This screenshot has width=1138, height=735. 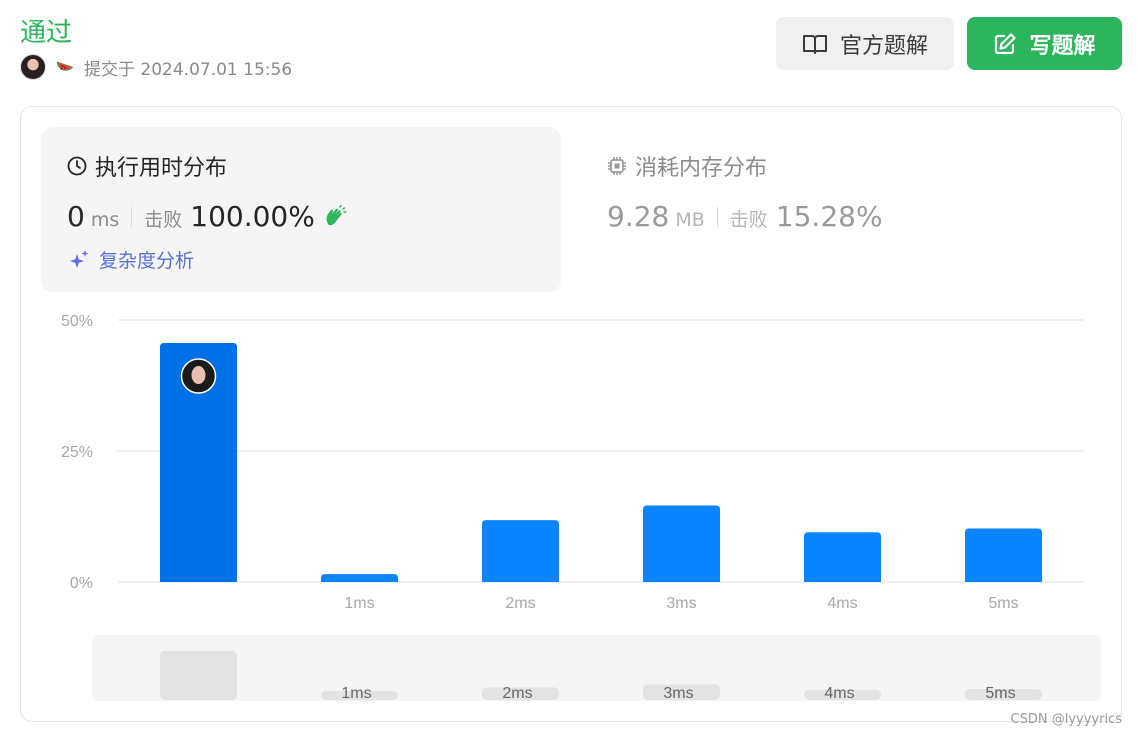 What do you see at coordinates (356, 693) in the screenshot?
I see `overview-label: 1ms` at bounding box center [356, 693].